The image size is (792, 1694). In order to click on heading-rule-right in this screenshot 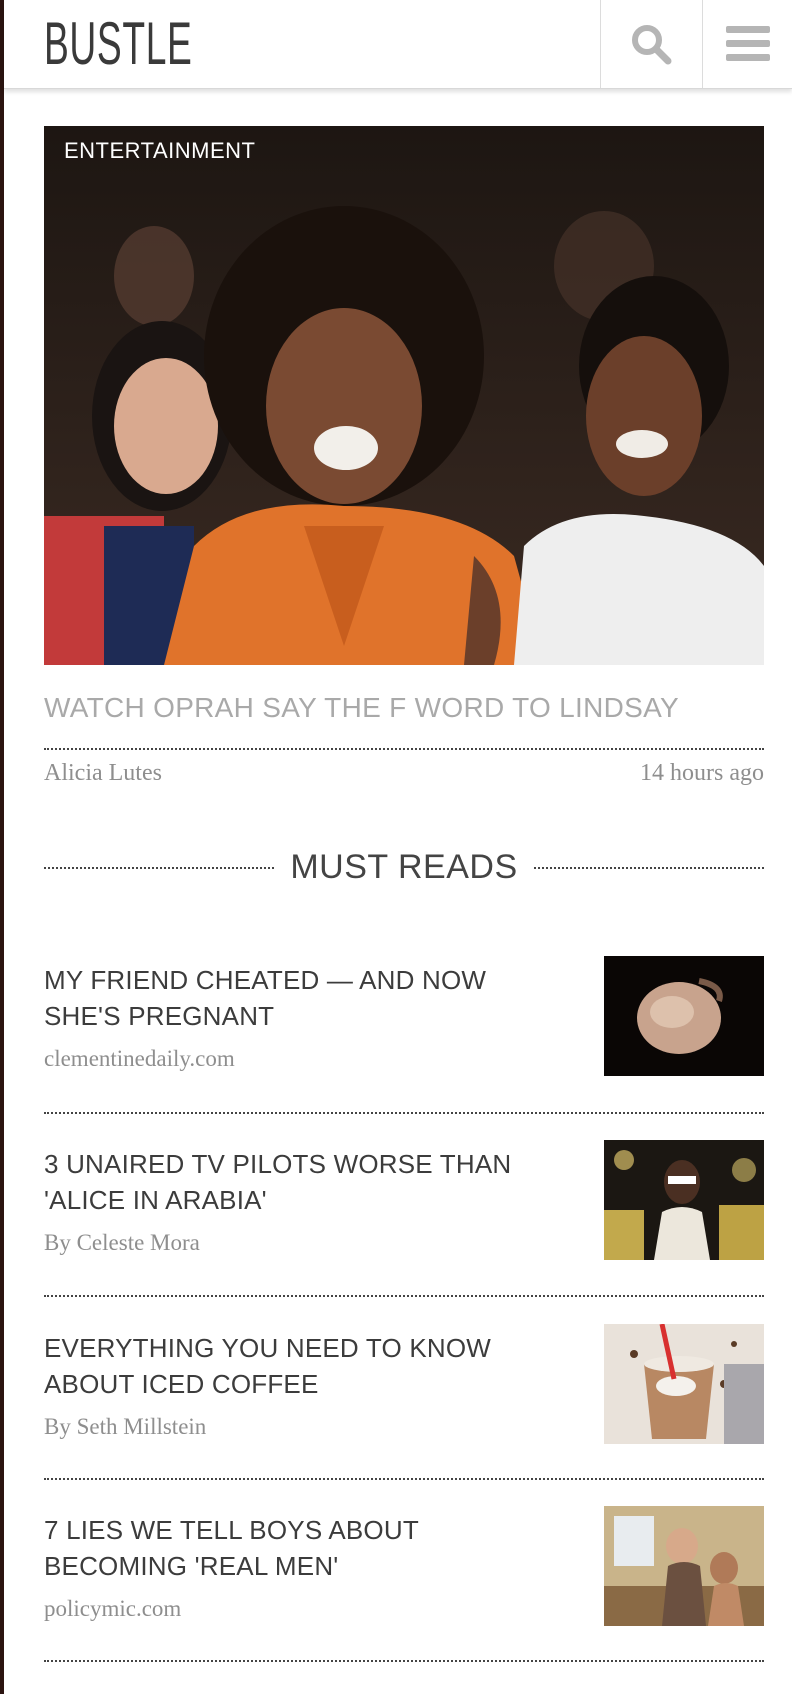, I will do `click(649, 868)`.